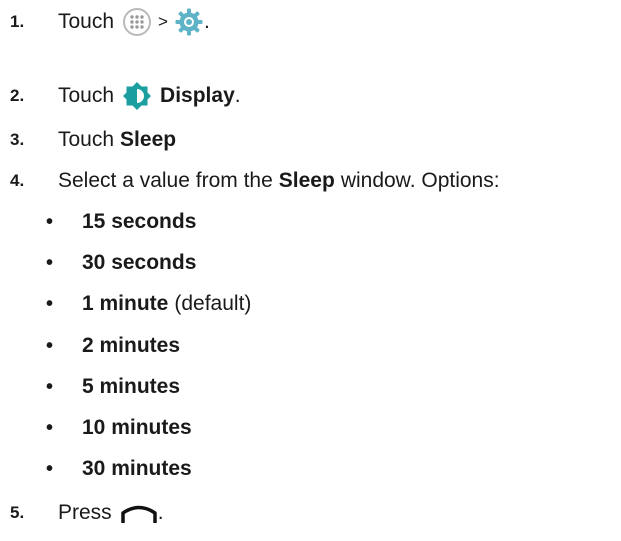 This screenshot has height=541, width=621. Describe the element at coordinates (137, 22) in the screenshot. I see `apps-grid-icon` at that location.